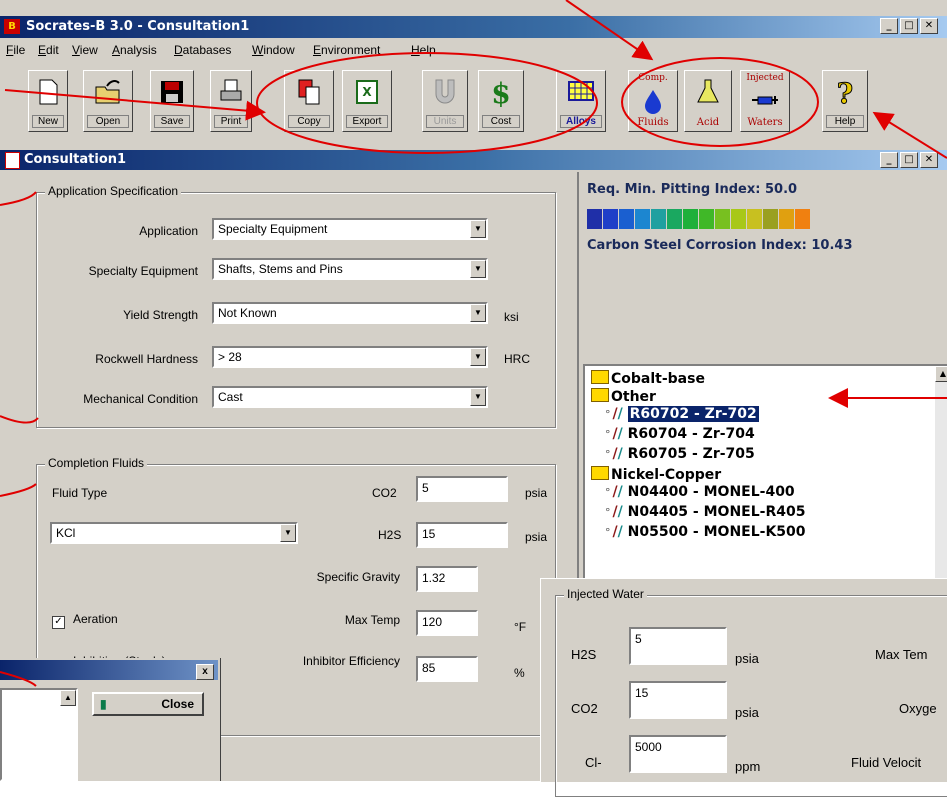 This screenshot has width=947, height=797. What do you see at coordinates (462, 489) in the screenshot?
I see `co2-input: 5` at bounding box center [462, 489].